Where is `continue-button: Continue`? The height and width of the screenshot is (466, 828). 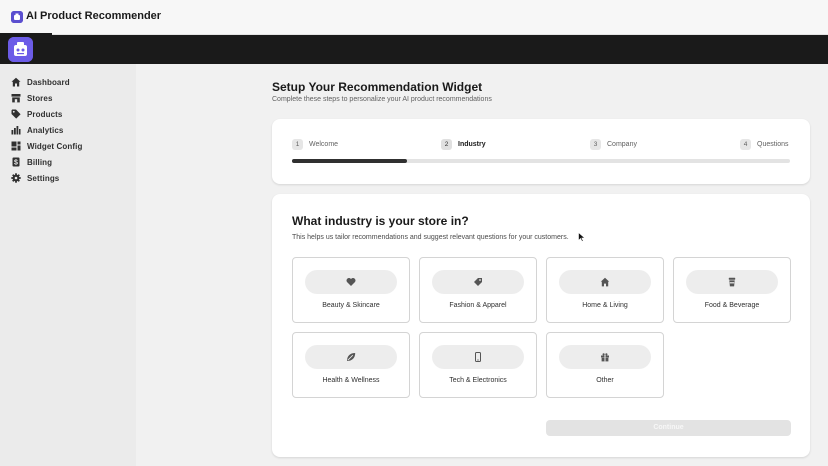 continue-button: Continue is located at coordinates (668, 428).